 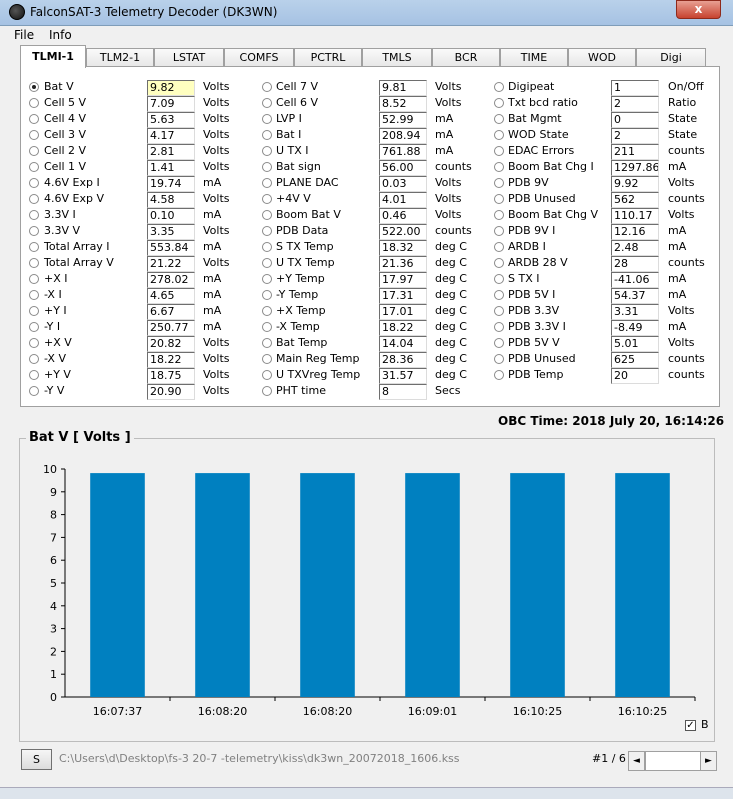 What do you see at coordinates (499, 151) in the screenshot?
I see `radio-edac-errors` at bounding box center [499, 151].